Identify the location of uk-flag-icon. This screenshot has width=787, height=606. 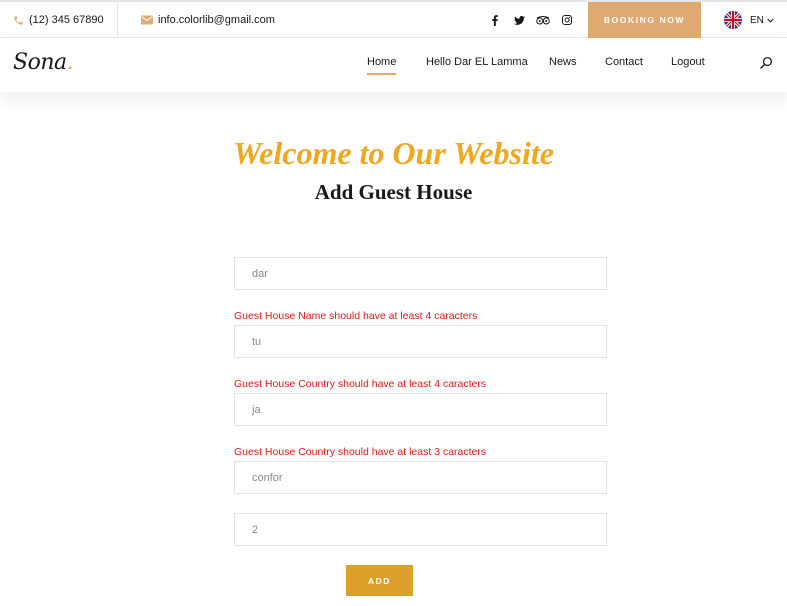
(733, 20).